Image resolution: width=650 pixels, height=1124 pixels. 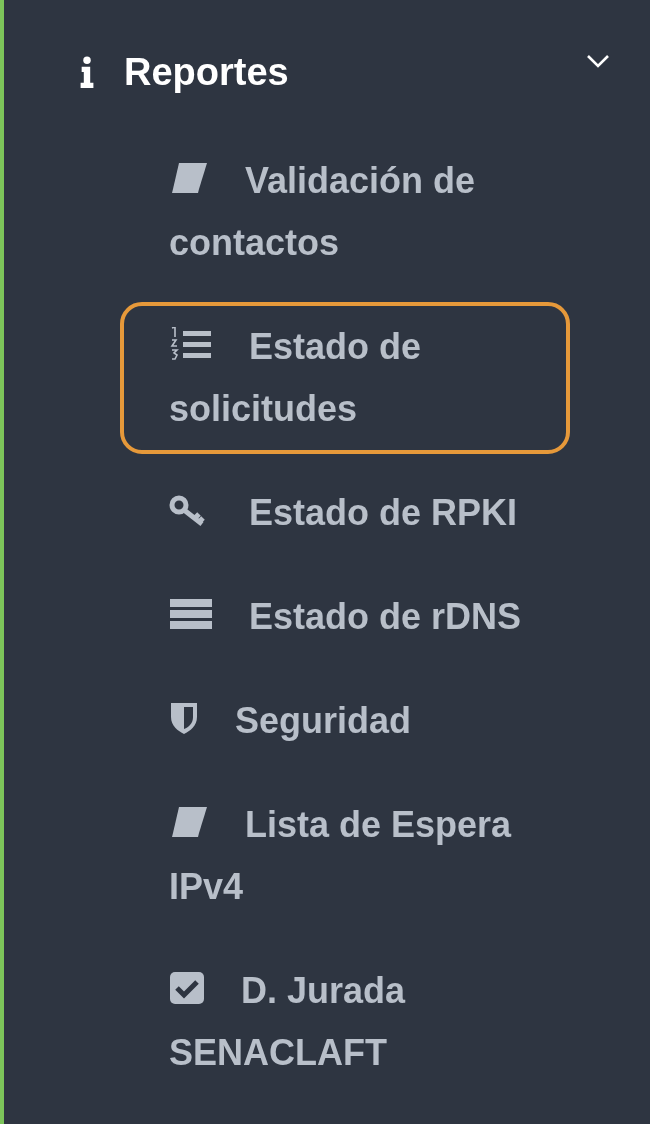 What do you see at coordinates (207, 72) in the screenshot?
I see `section-title: Reportes` at bounding box center [207, 72].